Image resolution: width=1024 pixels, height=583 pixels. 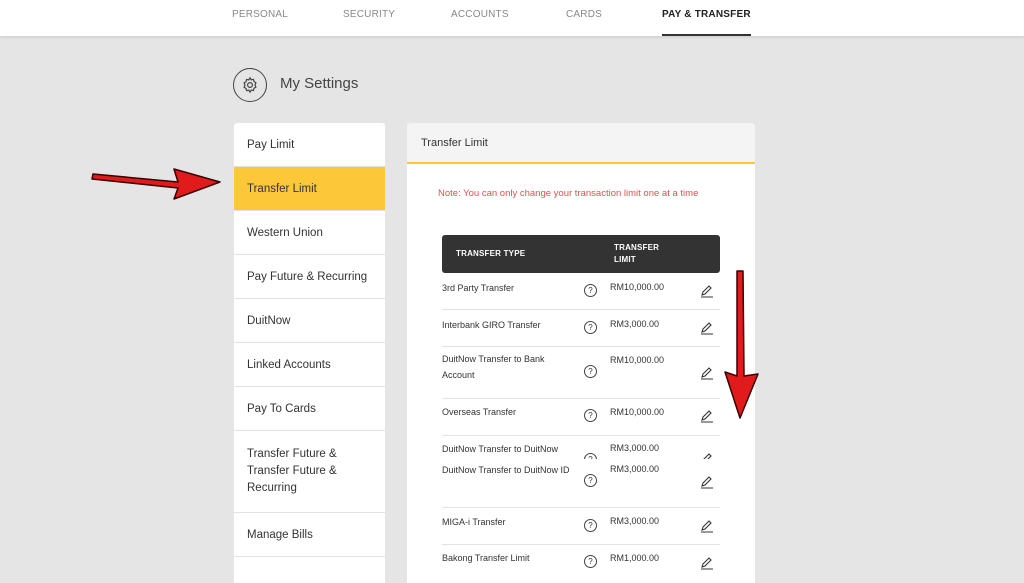 I want to click on tab-cards: CARDS, so click(x=584, y=18).